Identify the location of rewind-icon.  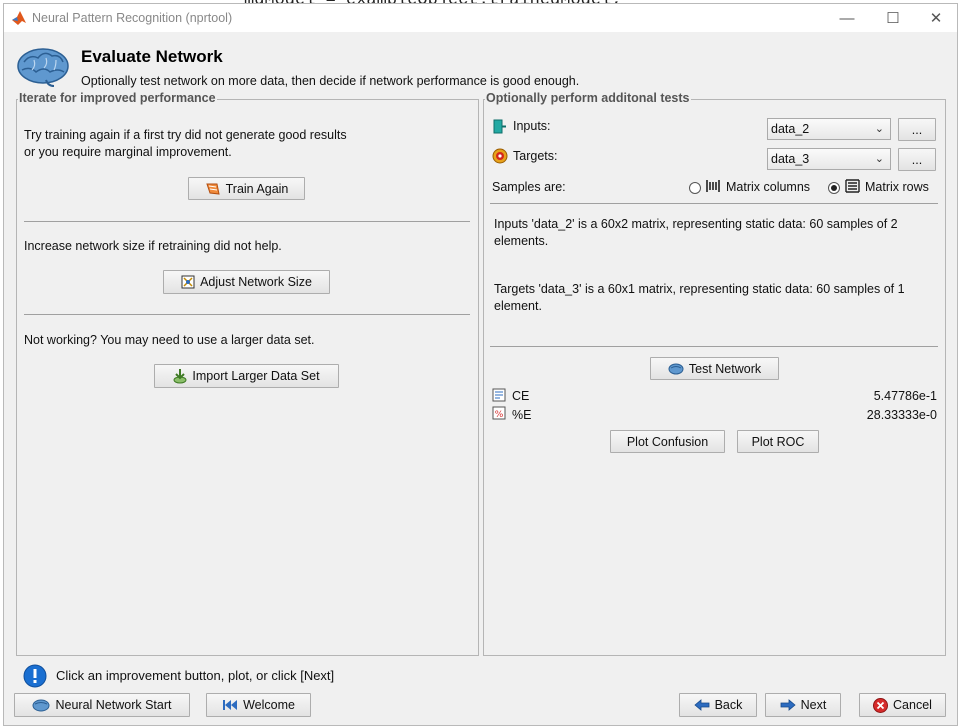
(230, 705).